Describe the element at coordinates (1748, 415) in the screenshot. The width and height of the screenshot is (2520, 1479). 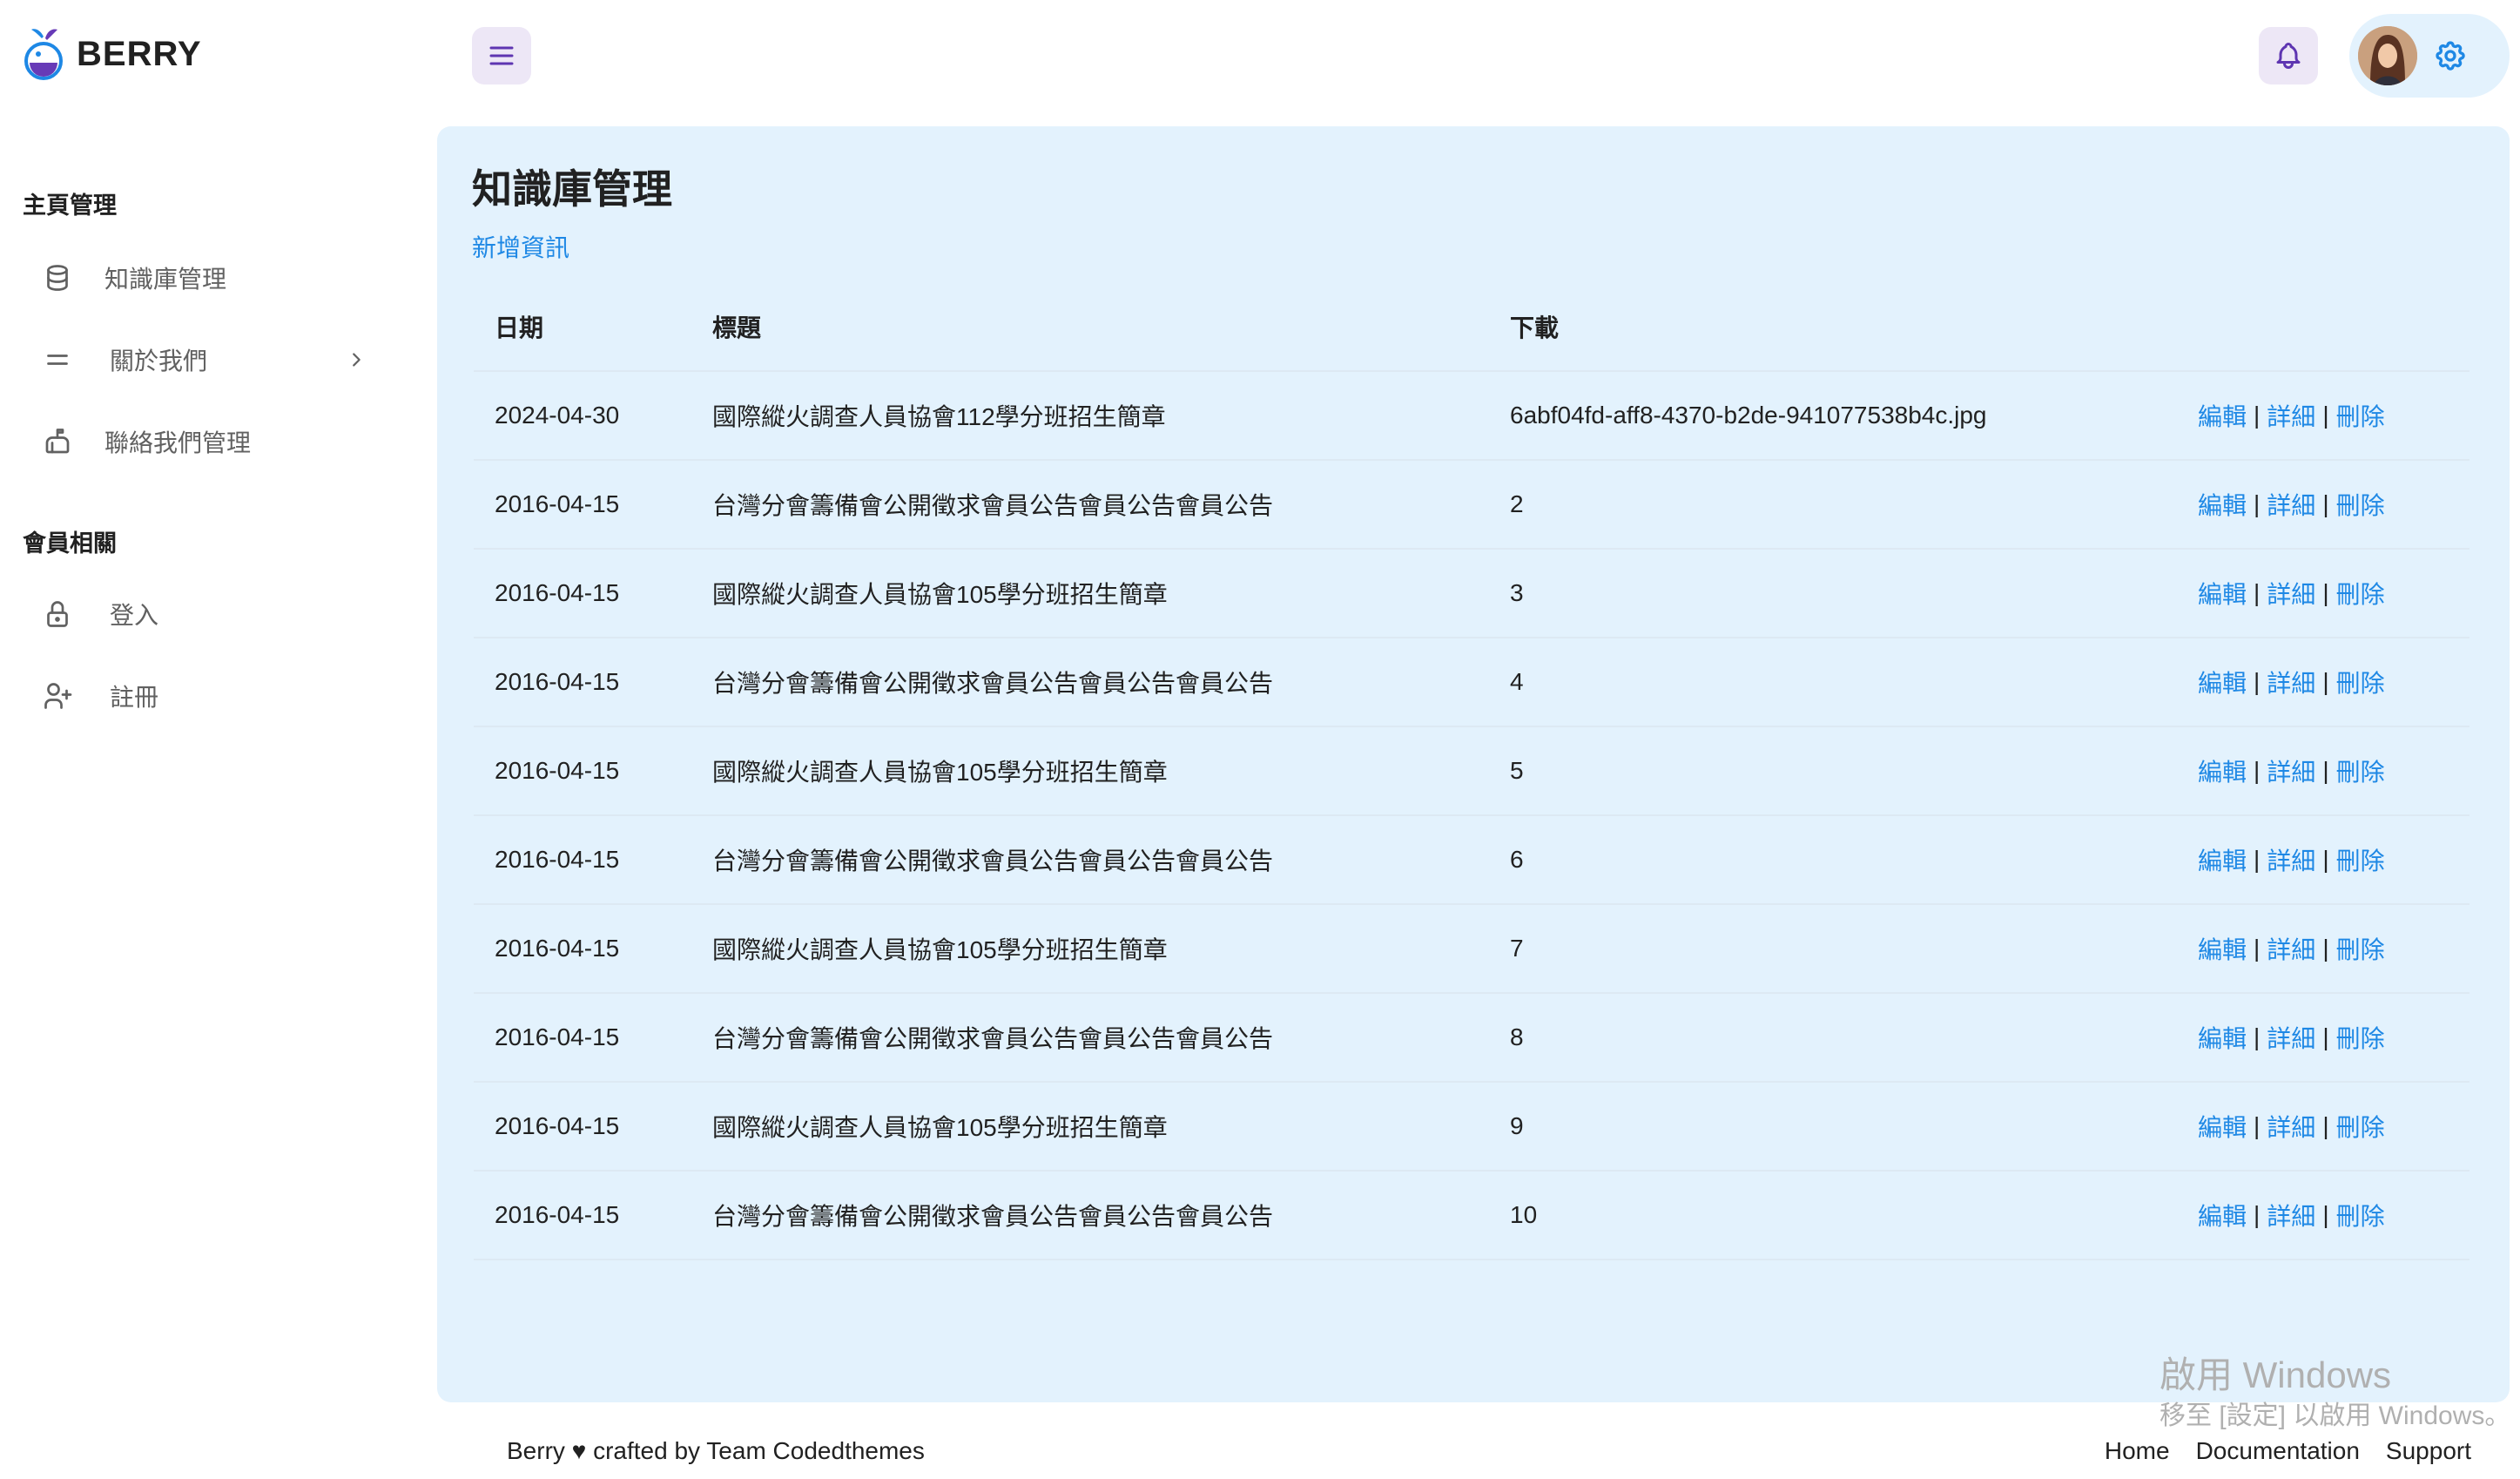
I see `cell-download: 6abf04fd-aff8-4370-b2de-941077538b4c.jpg` at that location.